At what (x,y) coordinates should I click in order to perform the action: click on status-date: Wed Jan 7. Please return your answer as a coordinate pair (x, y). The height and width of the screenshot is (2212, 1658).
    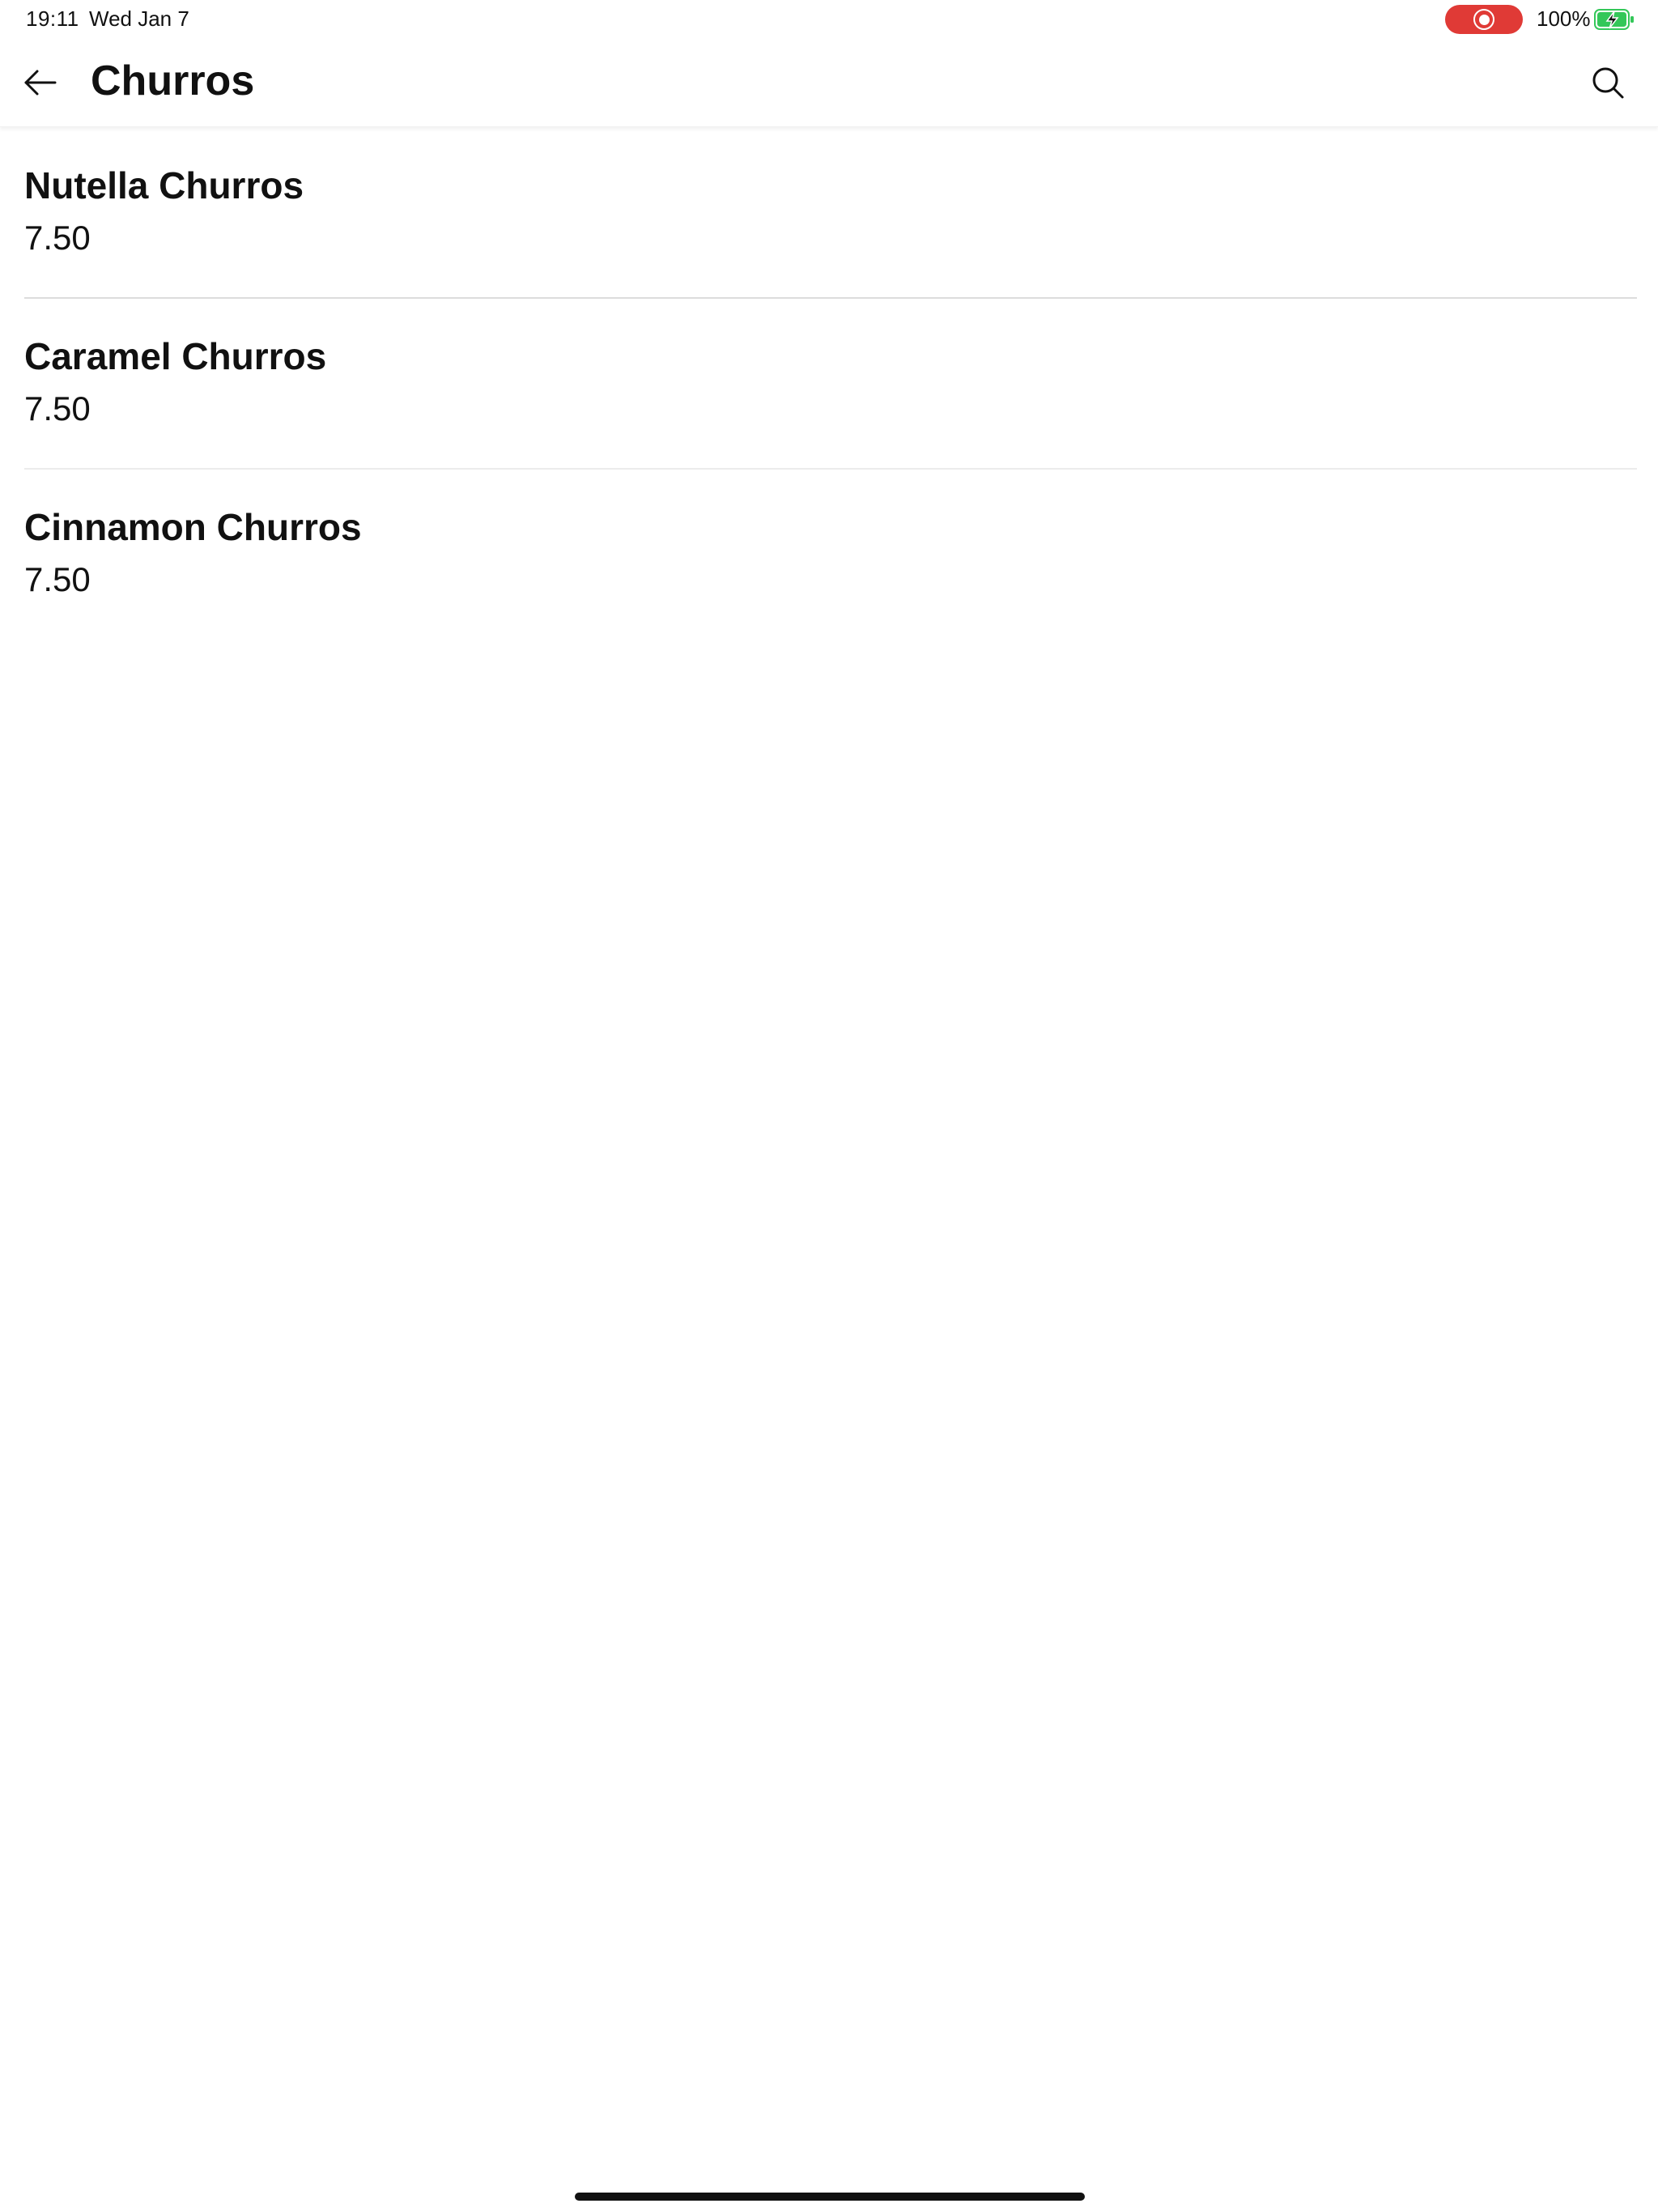
    Looking at the image, I should click on (139, 19).